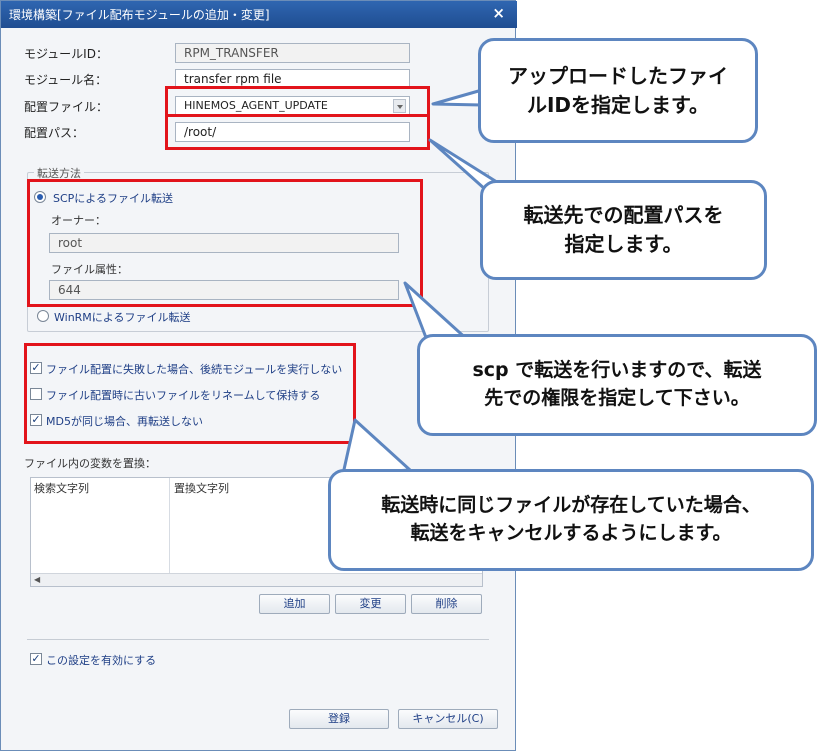 This screenshot has height=751, width=820. I want to click on callout-md5-line1: 転送時に同じファイルが存在していた場合、, so click(571, 505).